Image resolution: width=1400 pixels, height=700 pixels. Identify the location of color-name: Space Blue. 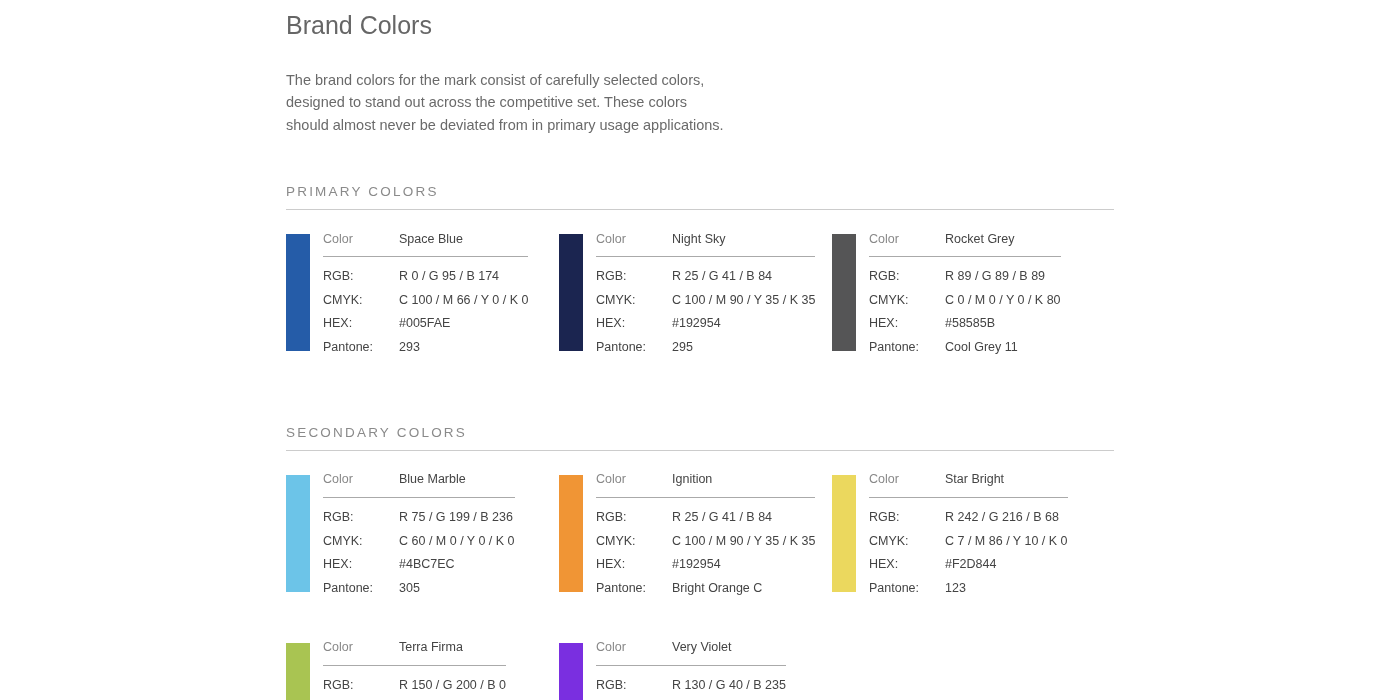
(431, 238).